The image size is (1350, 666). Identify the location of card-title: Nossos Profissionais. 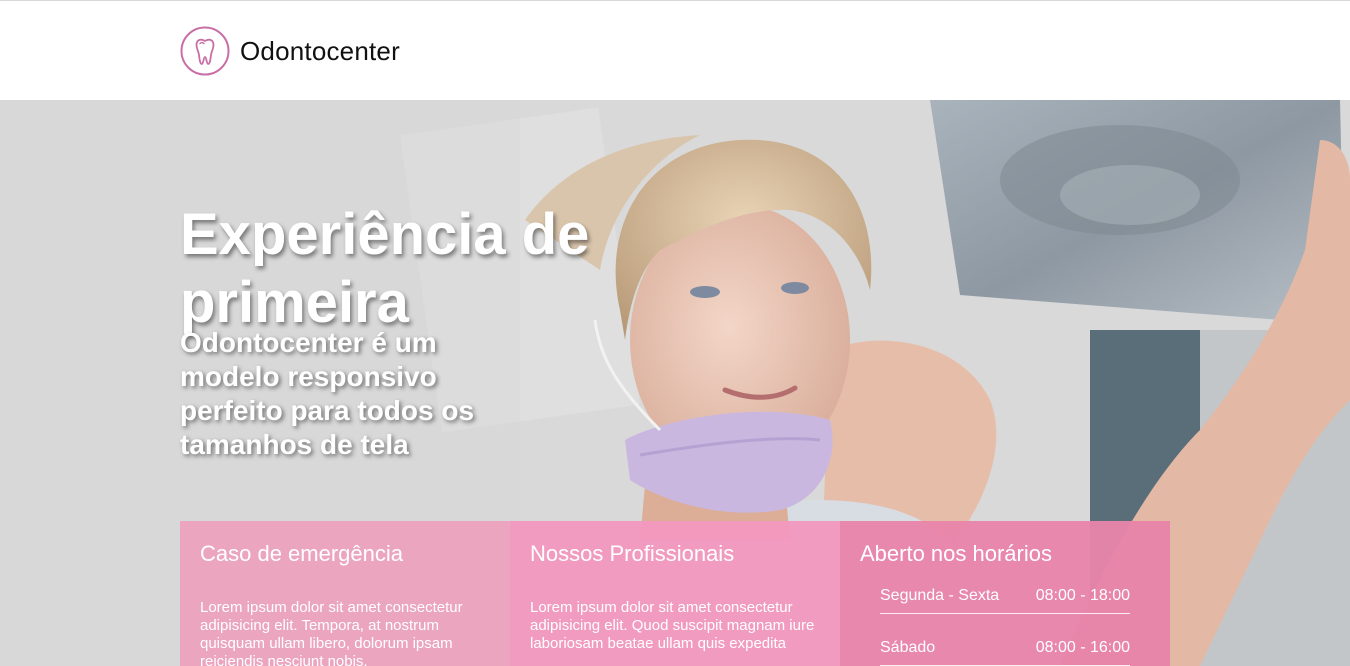
(632, 553).